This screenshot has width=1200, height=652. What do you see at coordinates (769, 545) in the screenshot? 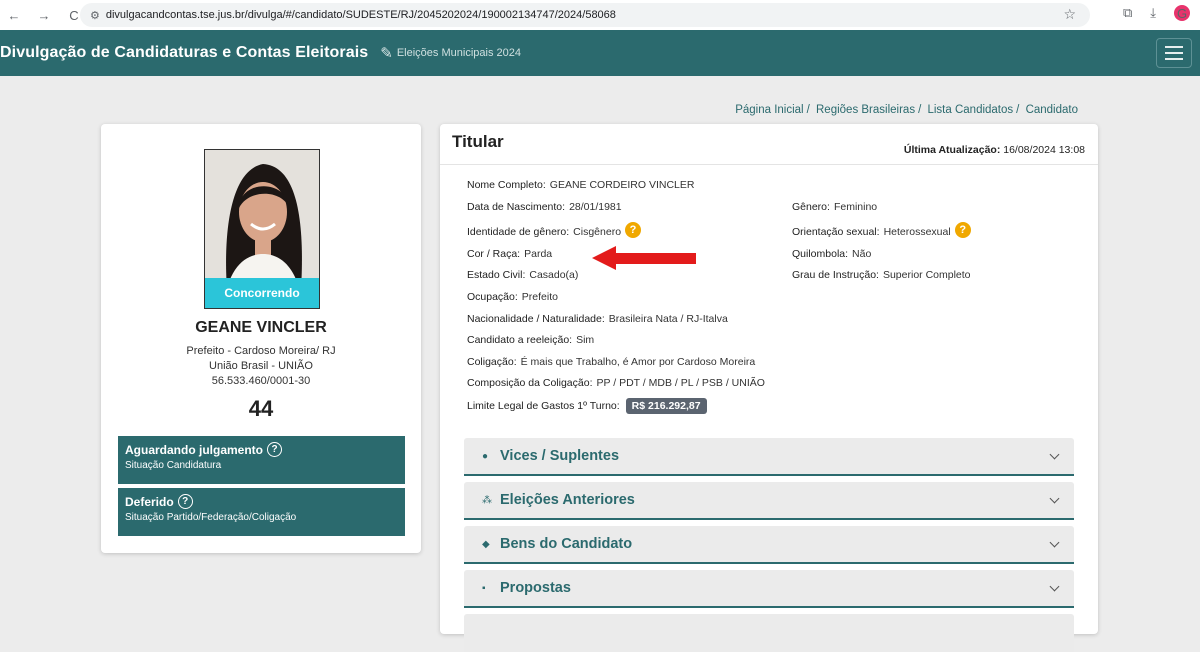
I see `accordion-assets: ◆ Bens do Candidato` at bounding box center [769, 545].